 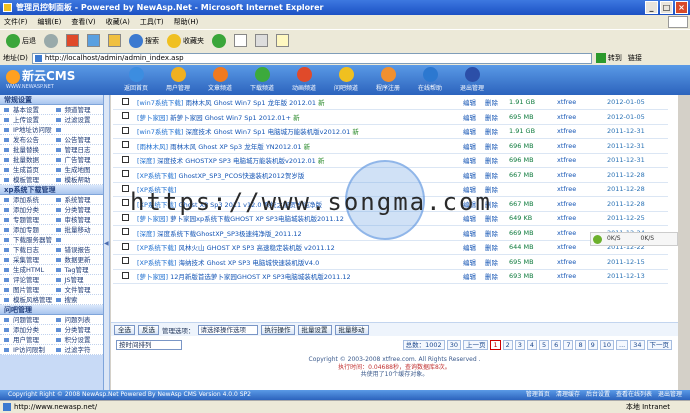 I want to click on row-category: [萝卜家园], so click(x=152, y=118).